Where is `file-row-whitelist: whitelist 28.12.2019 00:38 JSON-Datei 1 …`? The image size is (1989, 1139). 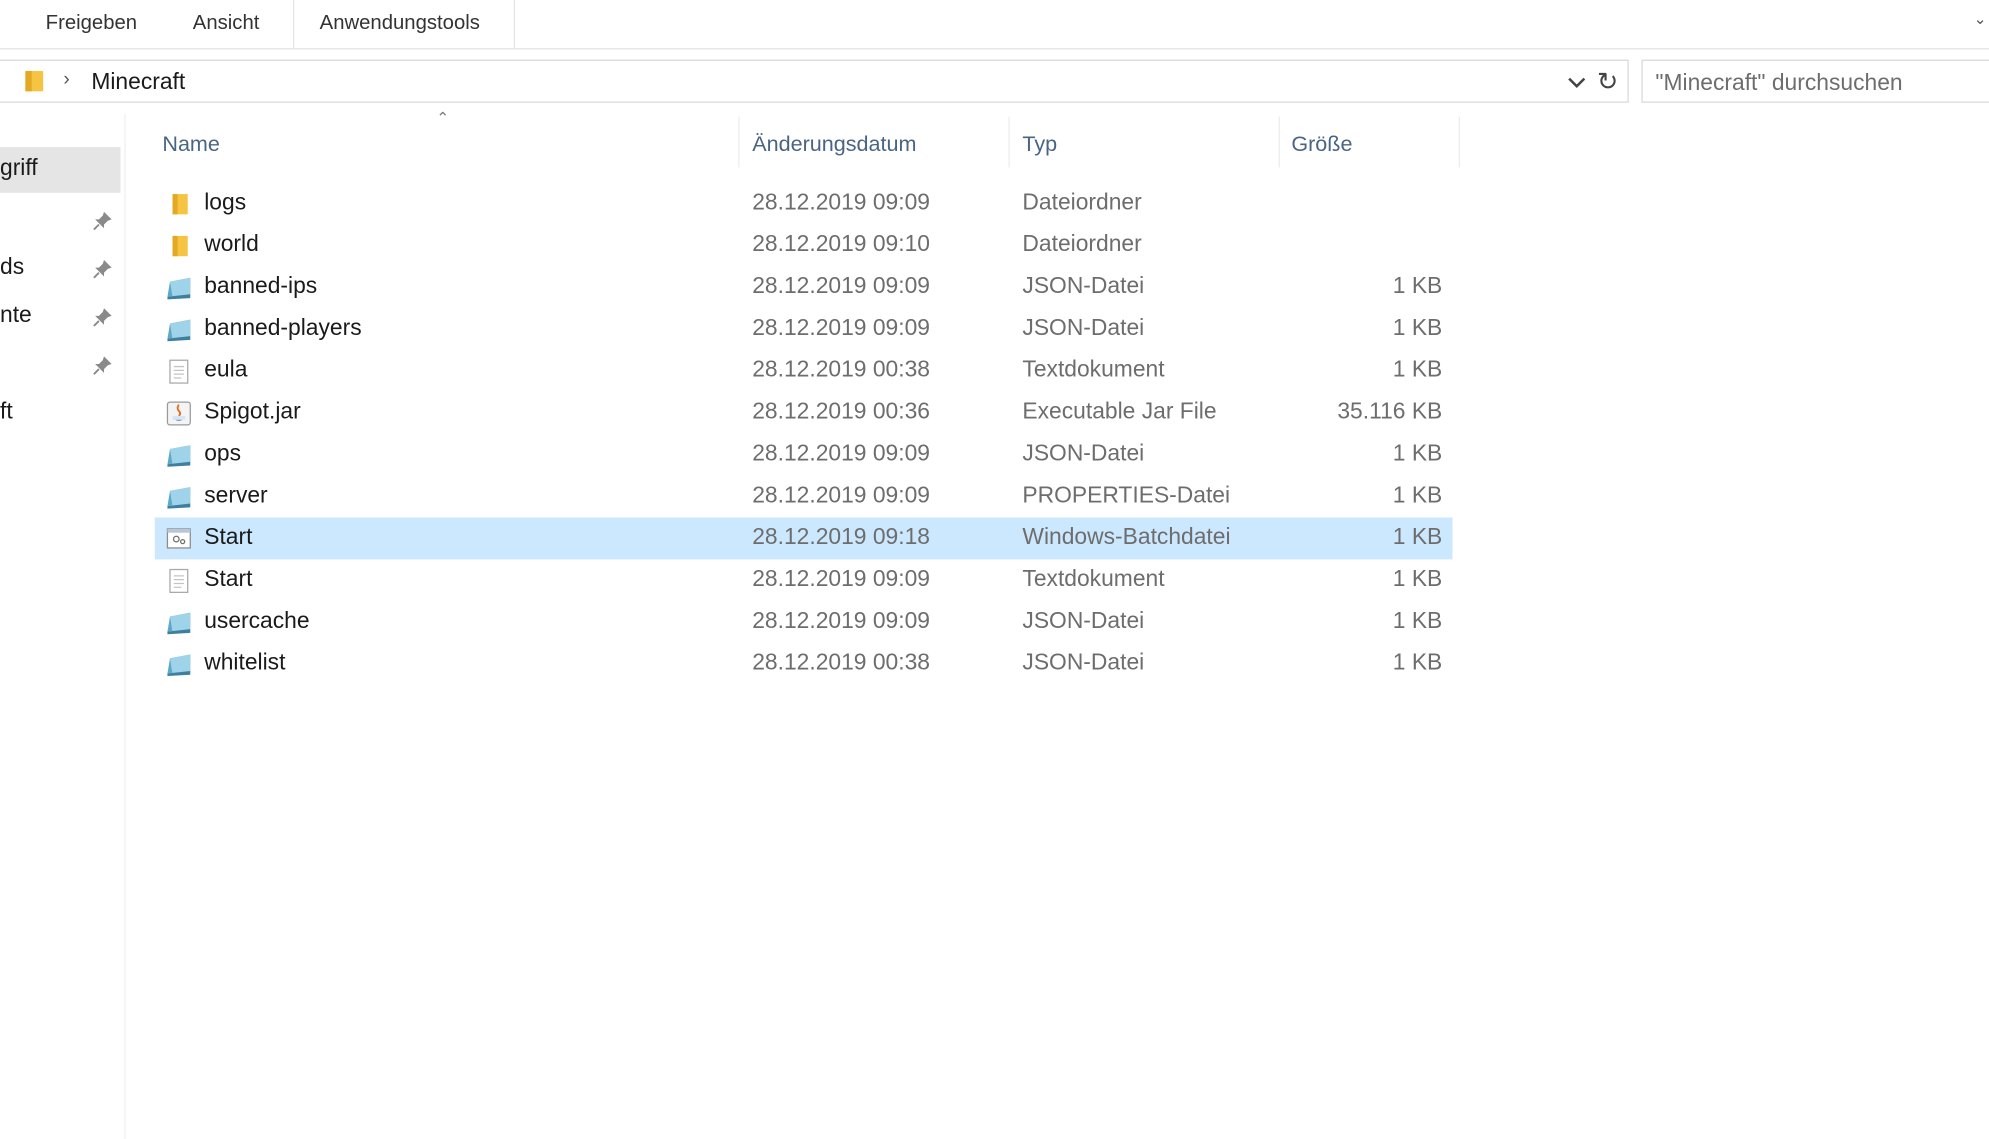 file-row-whitelist: whitelist 28.12.2019 00:38 JSON-Datei 1 … is located at coordinates (804, 664).